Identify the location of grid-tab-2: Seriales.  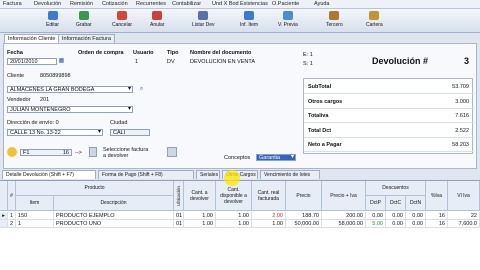
(208, 174).